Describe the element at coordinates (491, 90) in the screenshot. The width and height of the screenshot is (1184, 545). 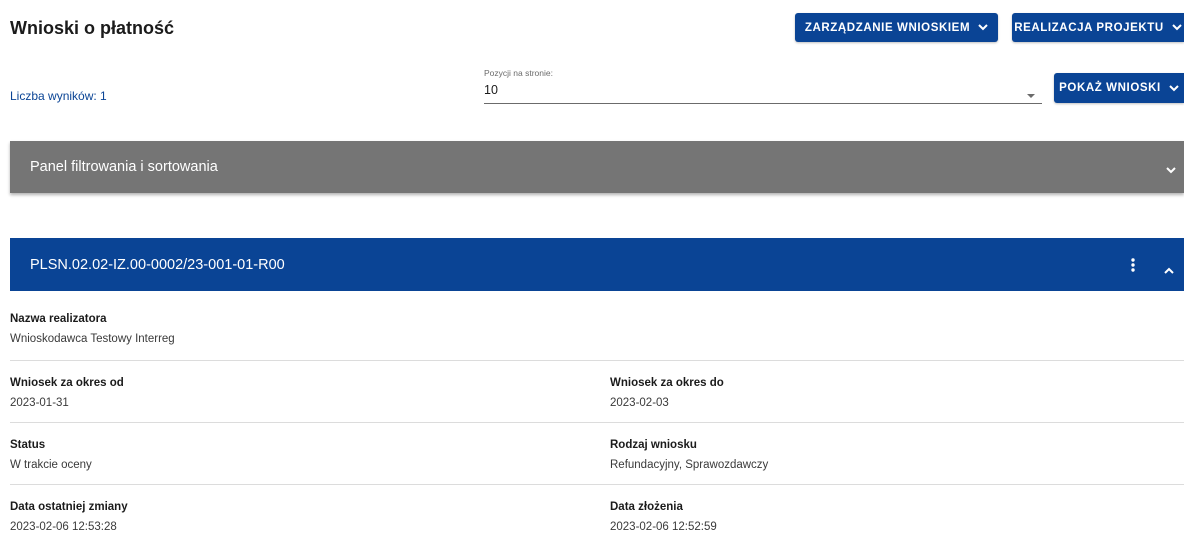
I see `per-page-value: 10` at that location.